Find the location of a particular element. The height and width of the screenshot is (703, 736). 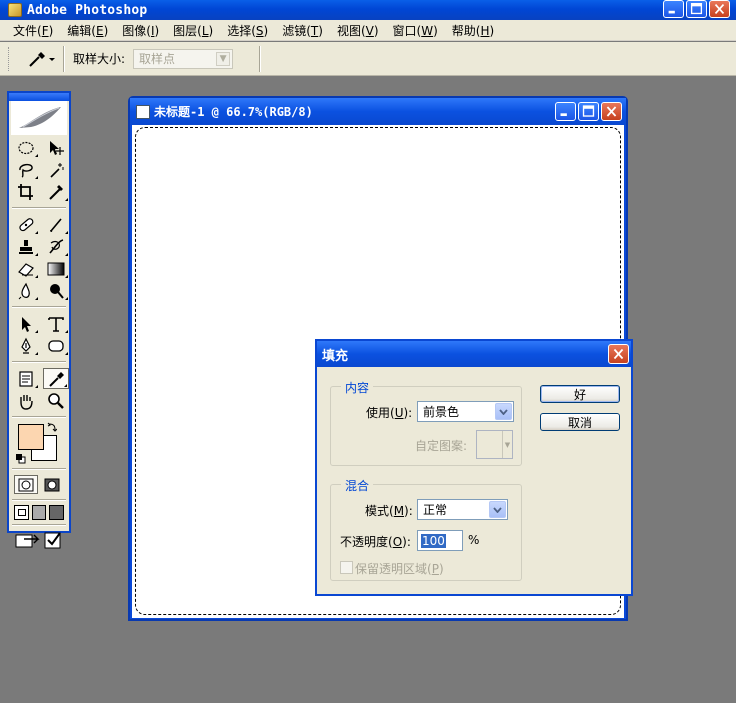

sample-size-label: 取样大小: is located at coordinates (99, 59).